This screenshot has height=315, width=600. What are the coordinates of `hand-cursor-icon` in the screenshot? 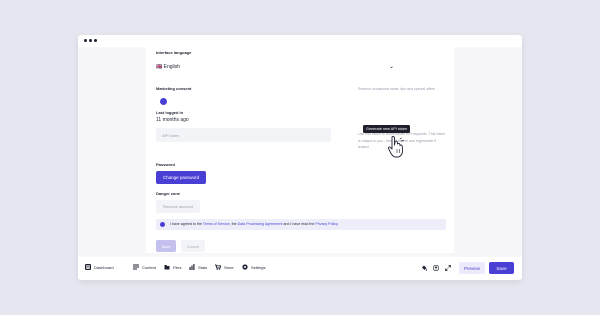 It's located at (395, 147).